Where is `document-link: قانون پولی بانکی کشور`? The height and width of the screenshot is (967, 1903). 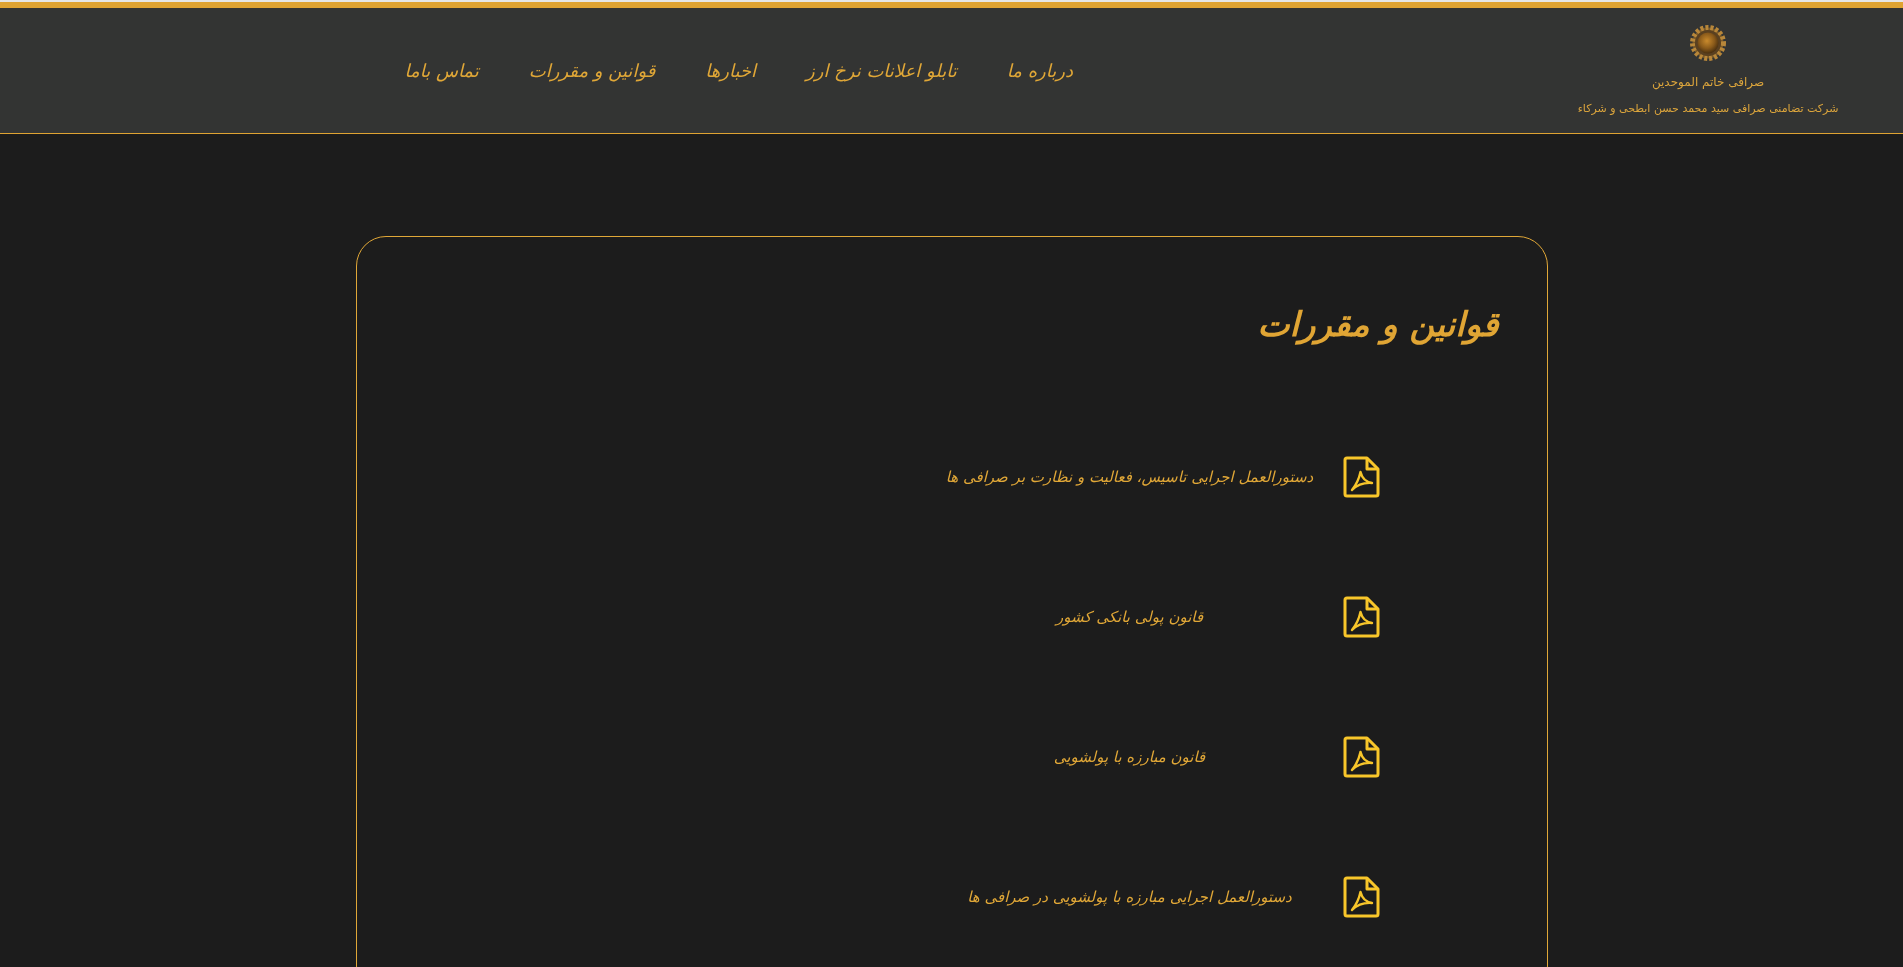 document-link: قانون پولی بانکی کشور is located at coordinates (1129, 617).